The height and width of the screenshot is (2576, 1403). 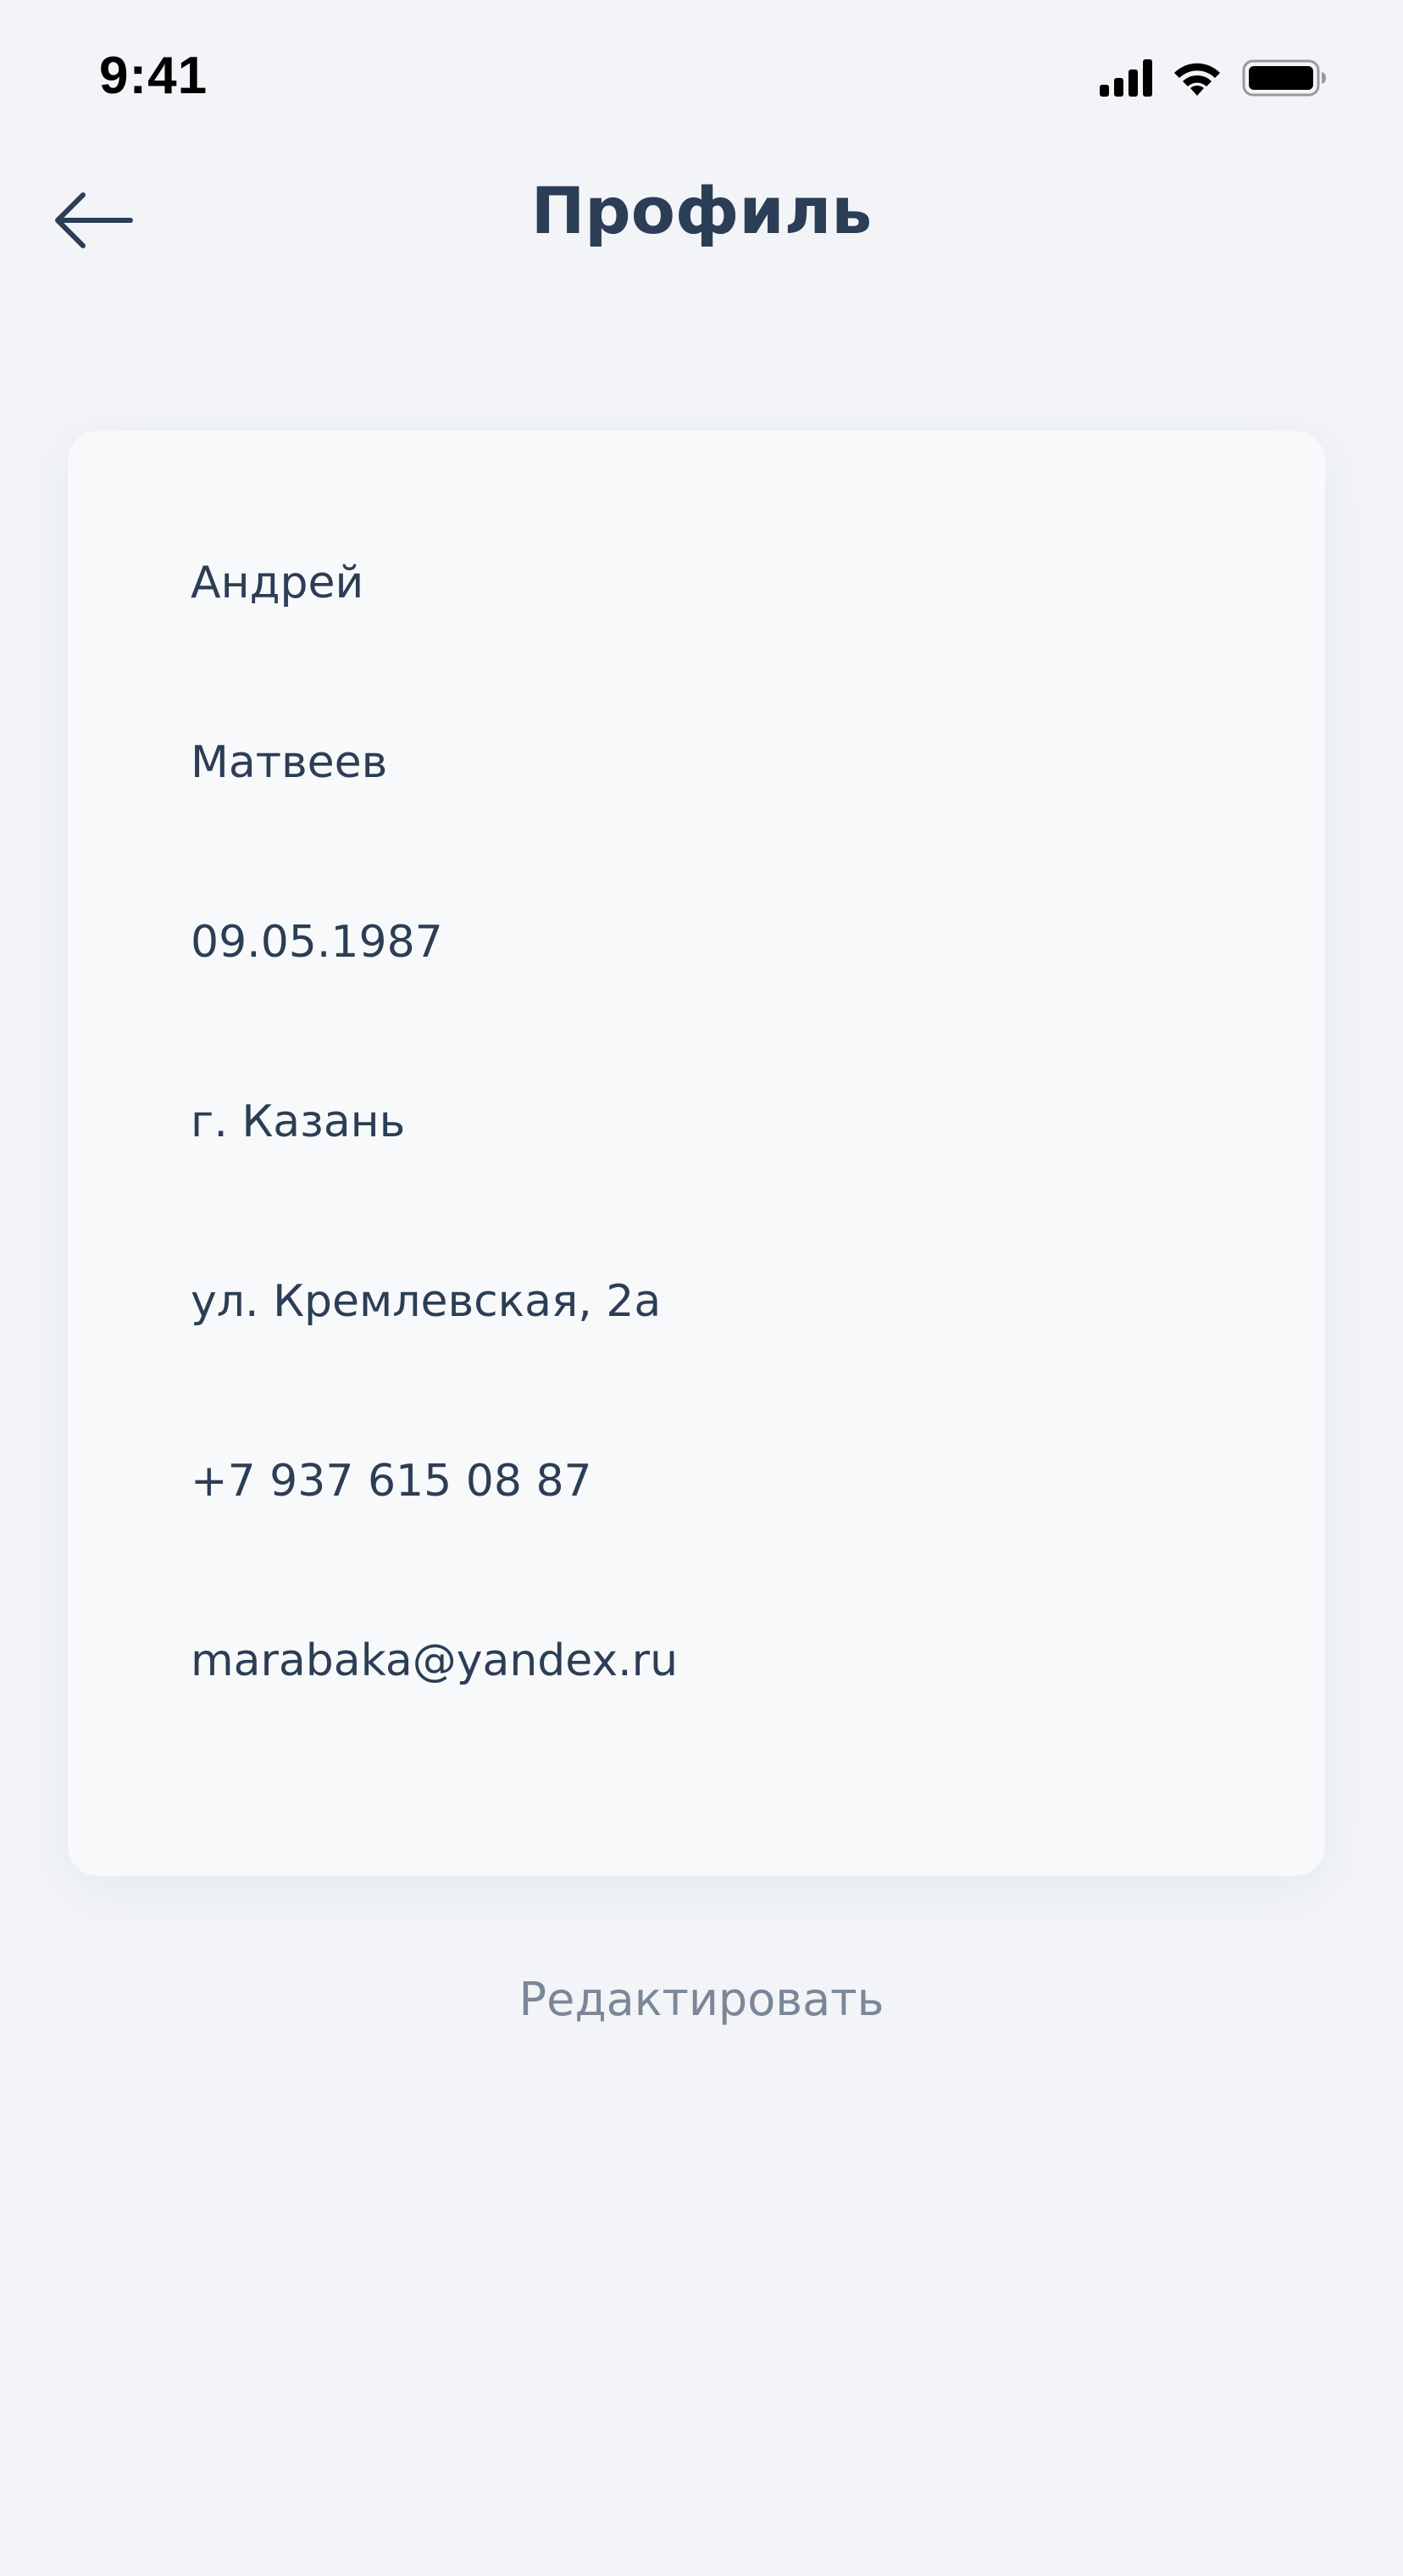 I want to click on city-field: г. Казань, so click(x=298, y=1121).